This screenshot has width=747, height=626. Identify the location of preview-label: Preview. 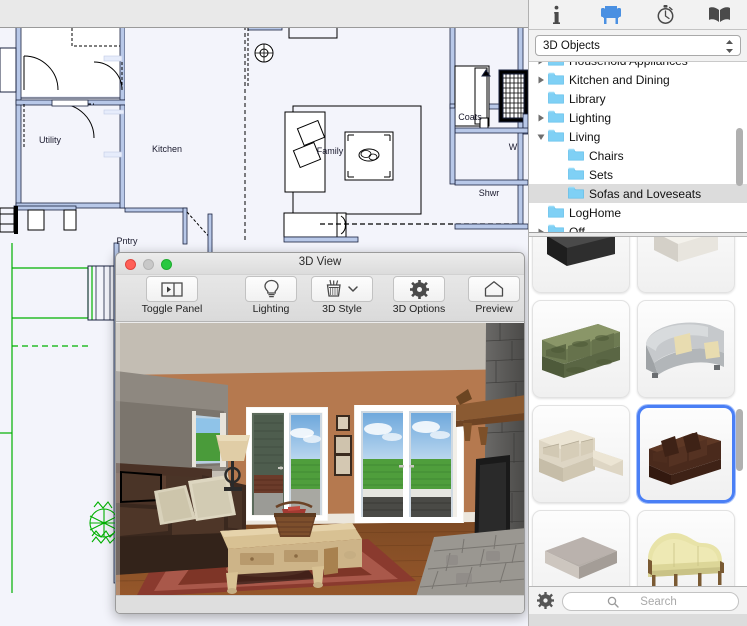
(494, 309).